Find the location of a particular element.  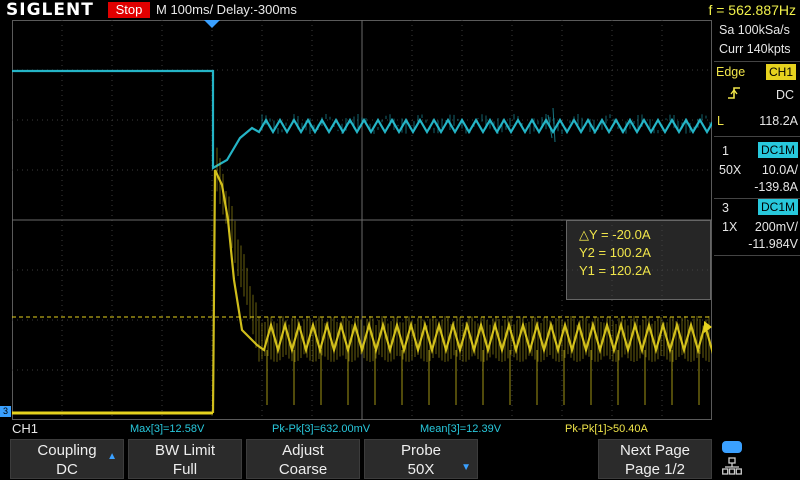

ch3-probe: 1X is located at coordinates (730, 227).